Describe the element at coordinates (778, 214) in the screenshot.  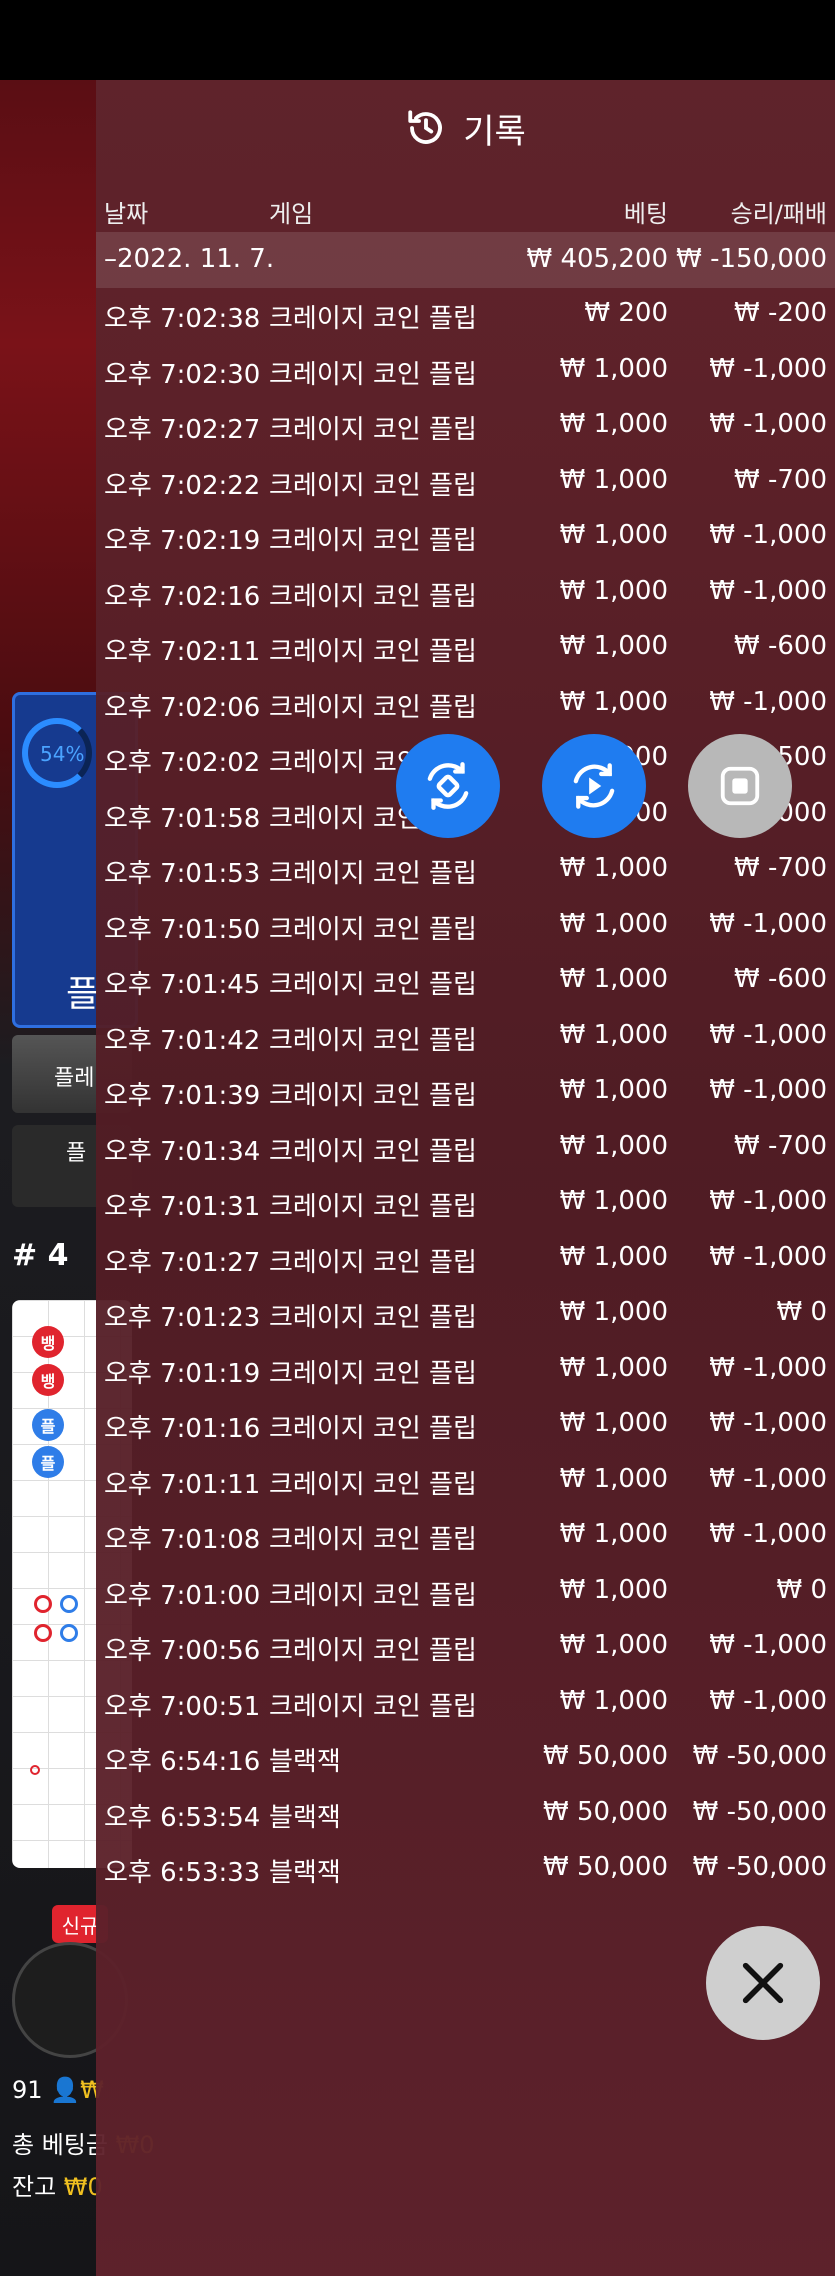
I see `column-result: 승리/패배` at that location.